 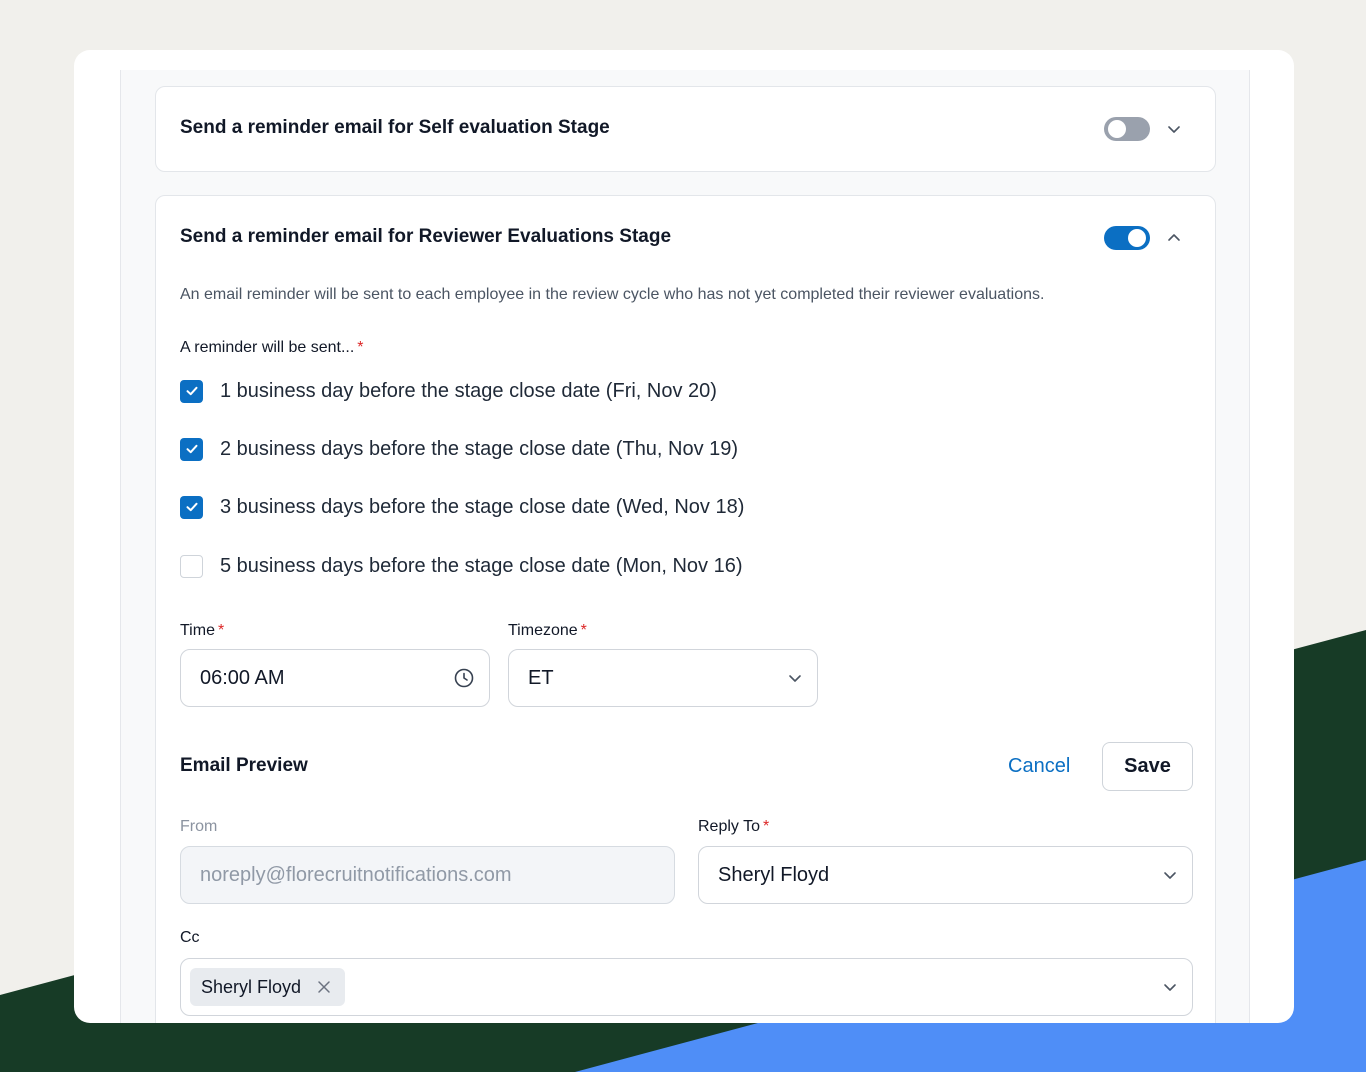 I want to click on time-value: 06:00 AM, so click(x=242, y=677).